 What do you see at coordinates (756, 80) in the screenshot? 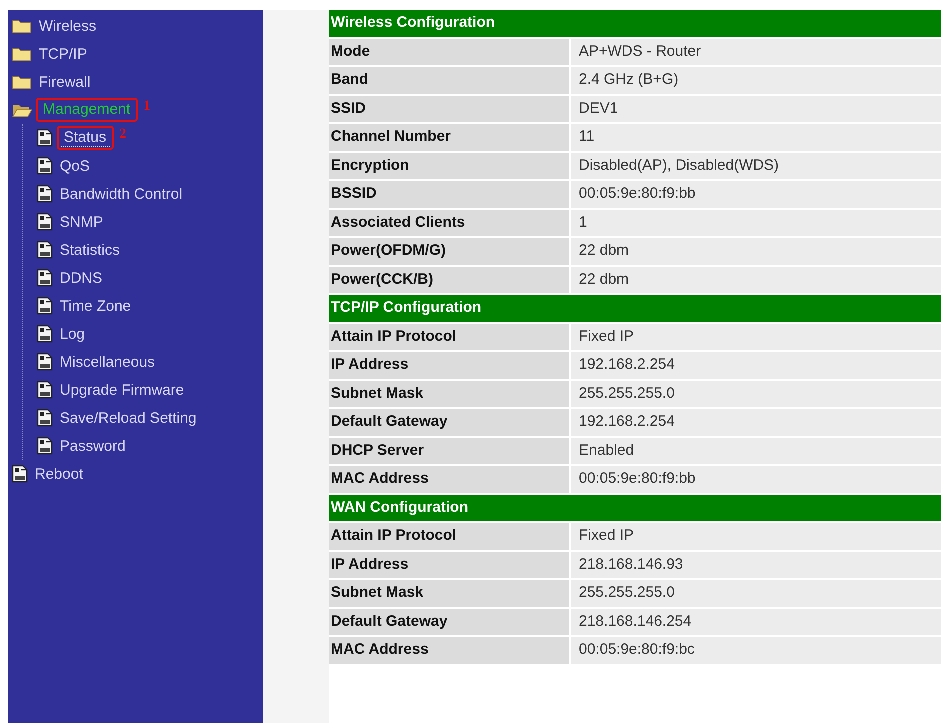
I see `field-value: 2.4 GHz (B+G)` at bounding box center [756, 80].